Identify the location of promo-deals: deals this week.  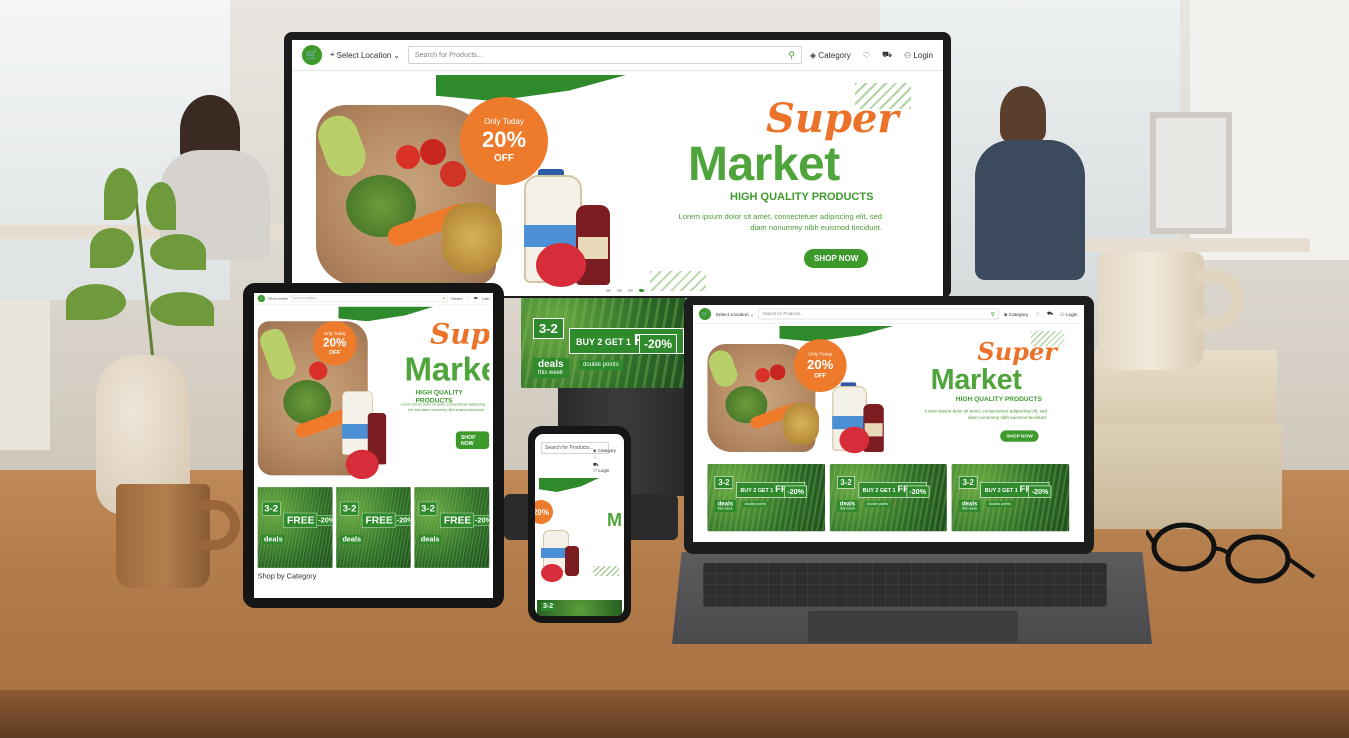
(551, 368).